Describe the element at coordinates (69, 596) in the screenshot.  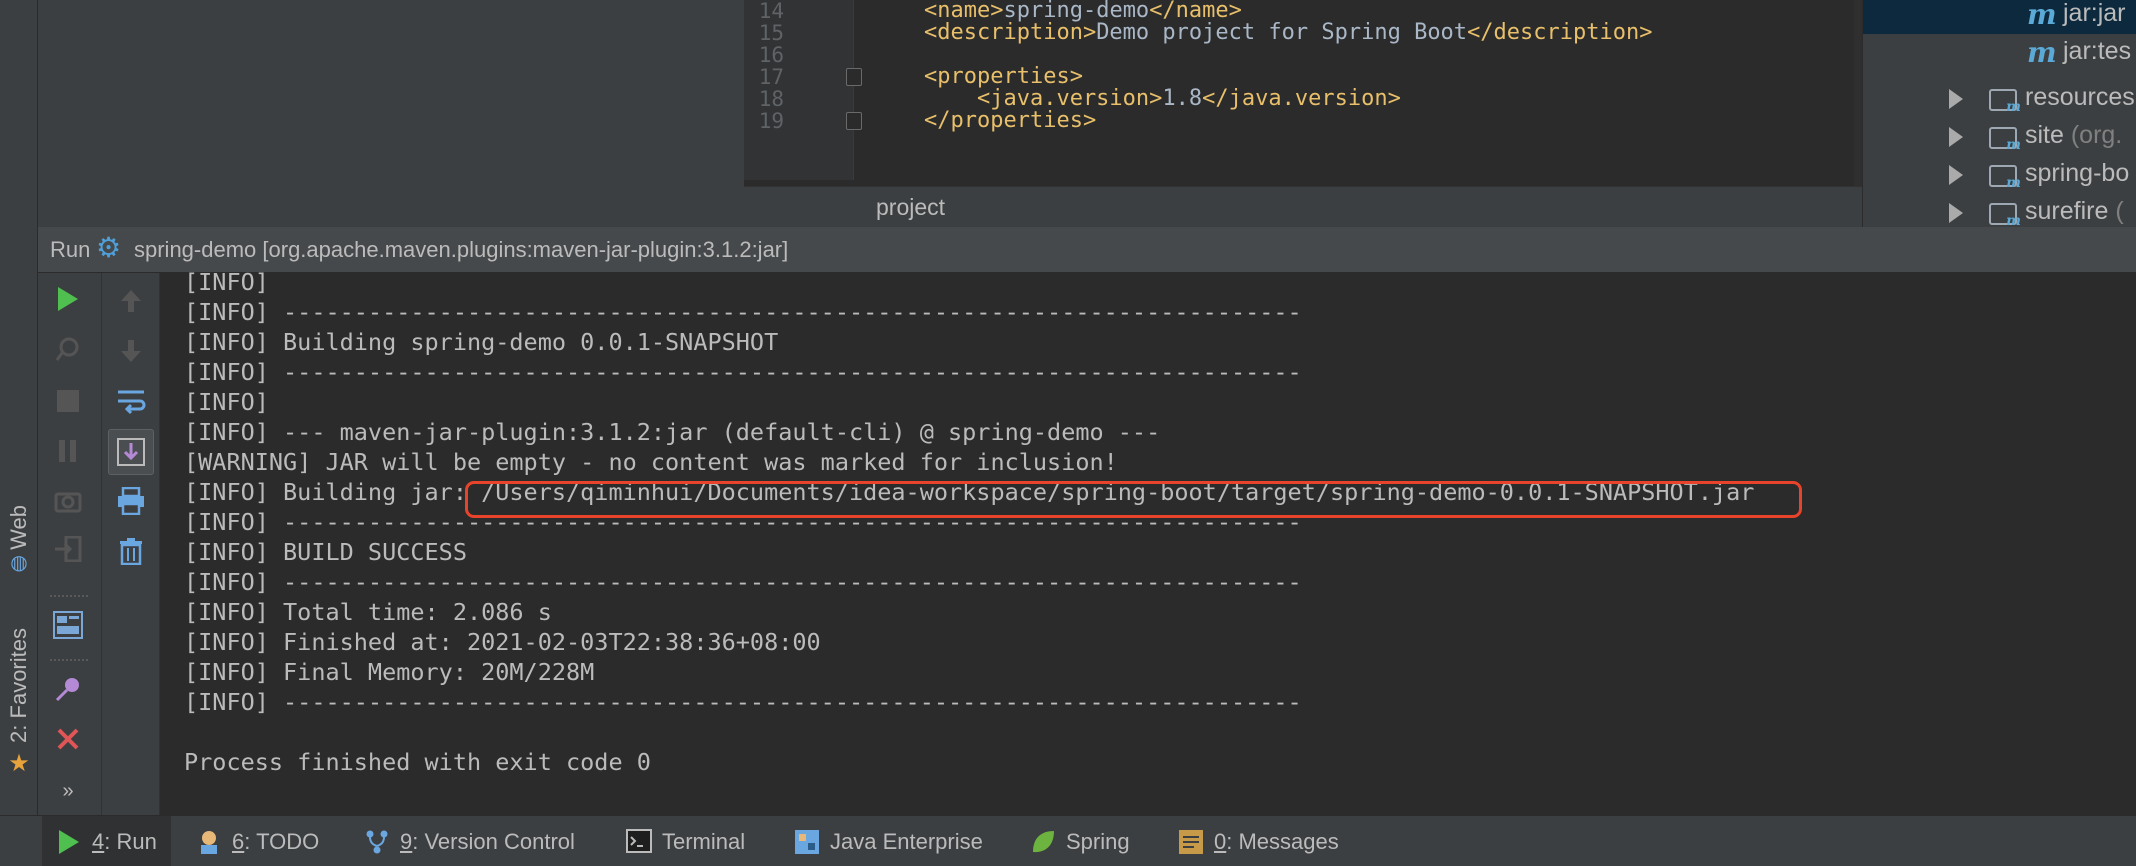
I see `toolbar-separator` at that location.